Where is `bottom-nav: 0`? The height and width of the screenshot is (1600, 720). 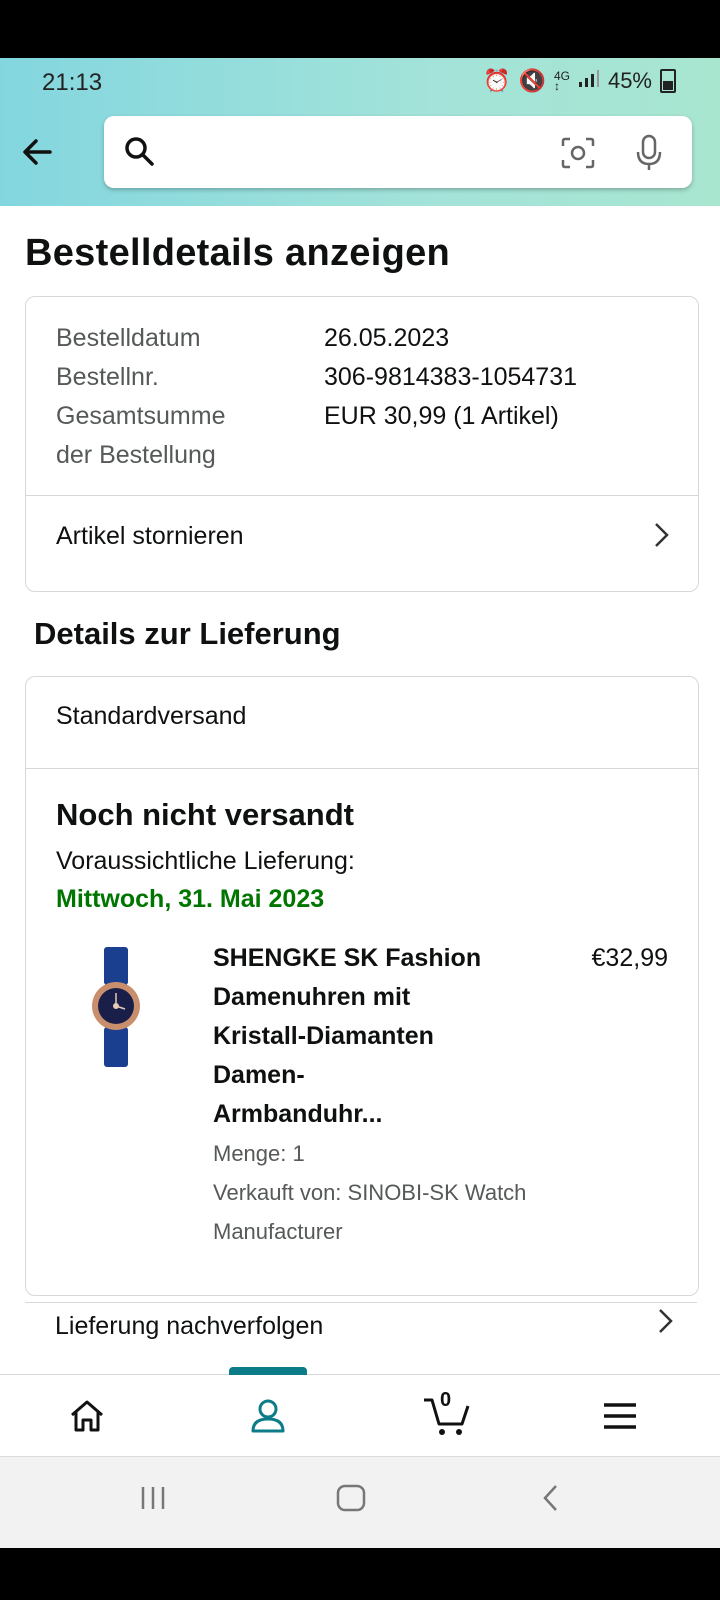 bottom-nav: 0 is located at coordinates (360, 1412).